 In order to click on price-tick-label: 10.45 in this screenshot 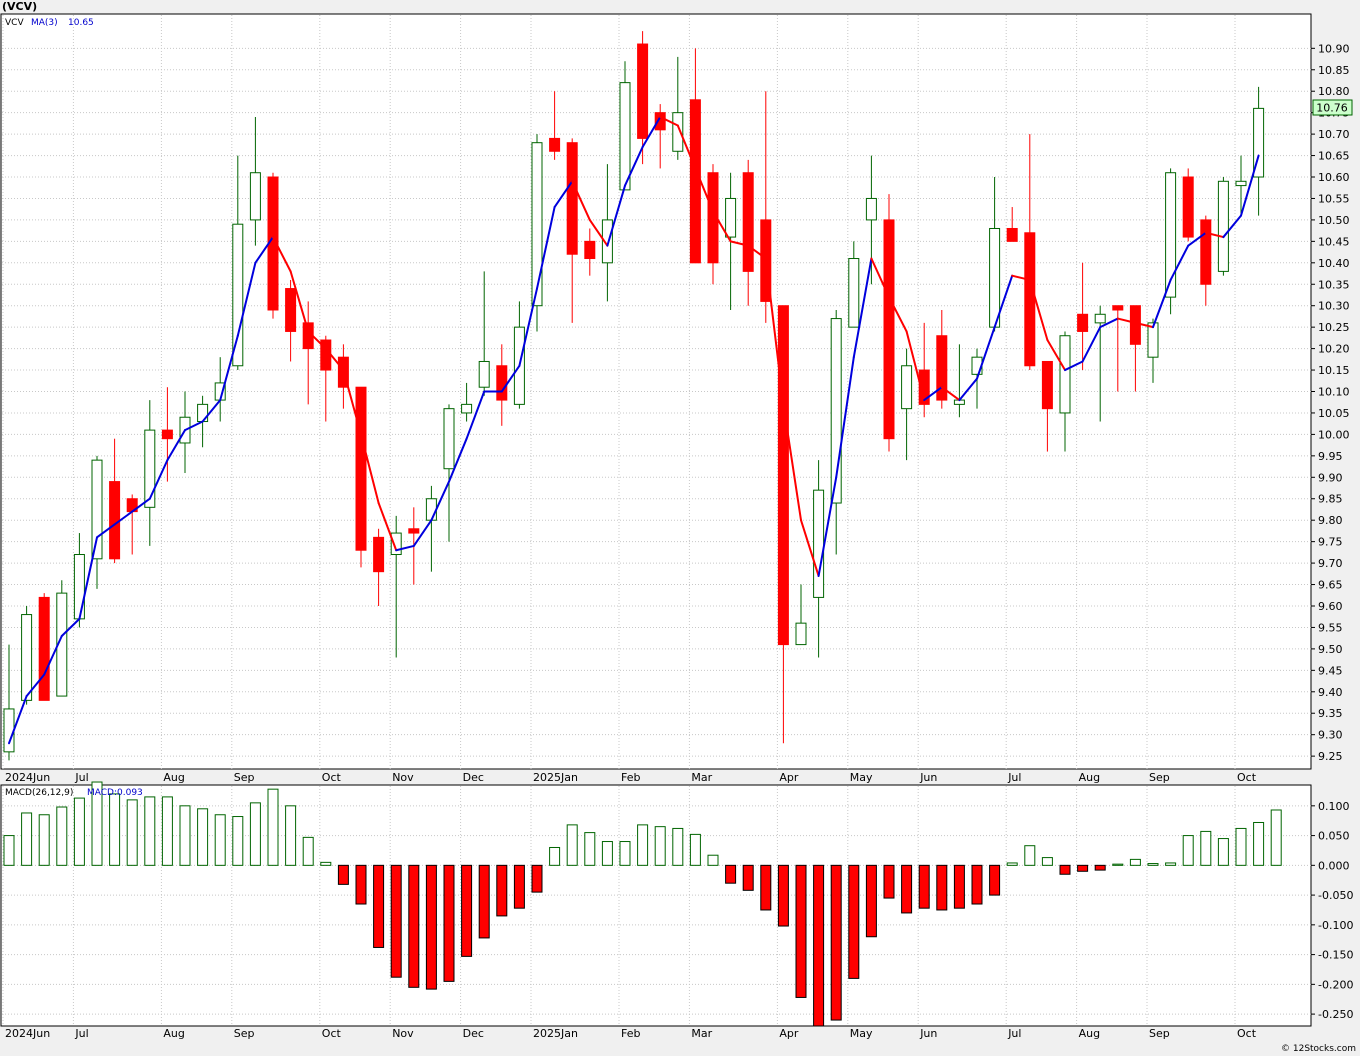, I will do `click(1334, 241)`.